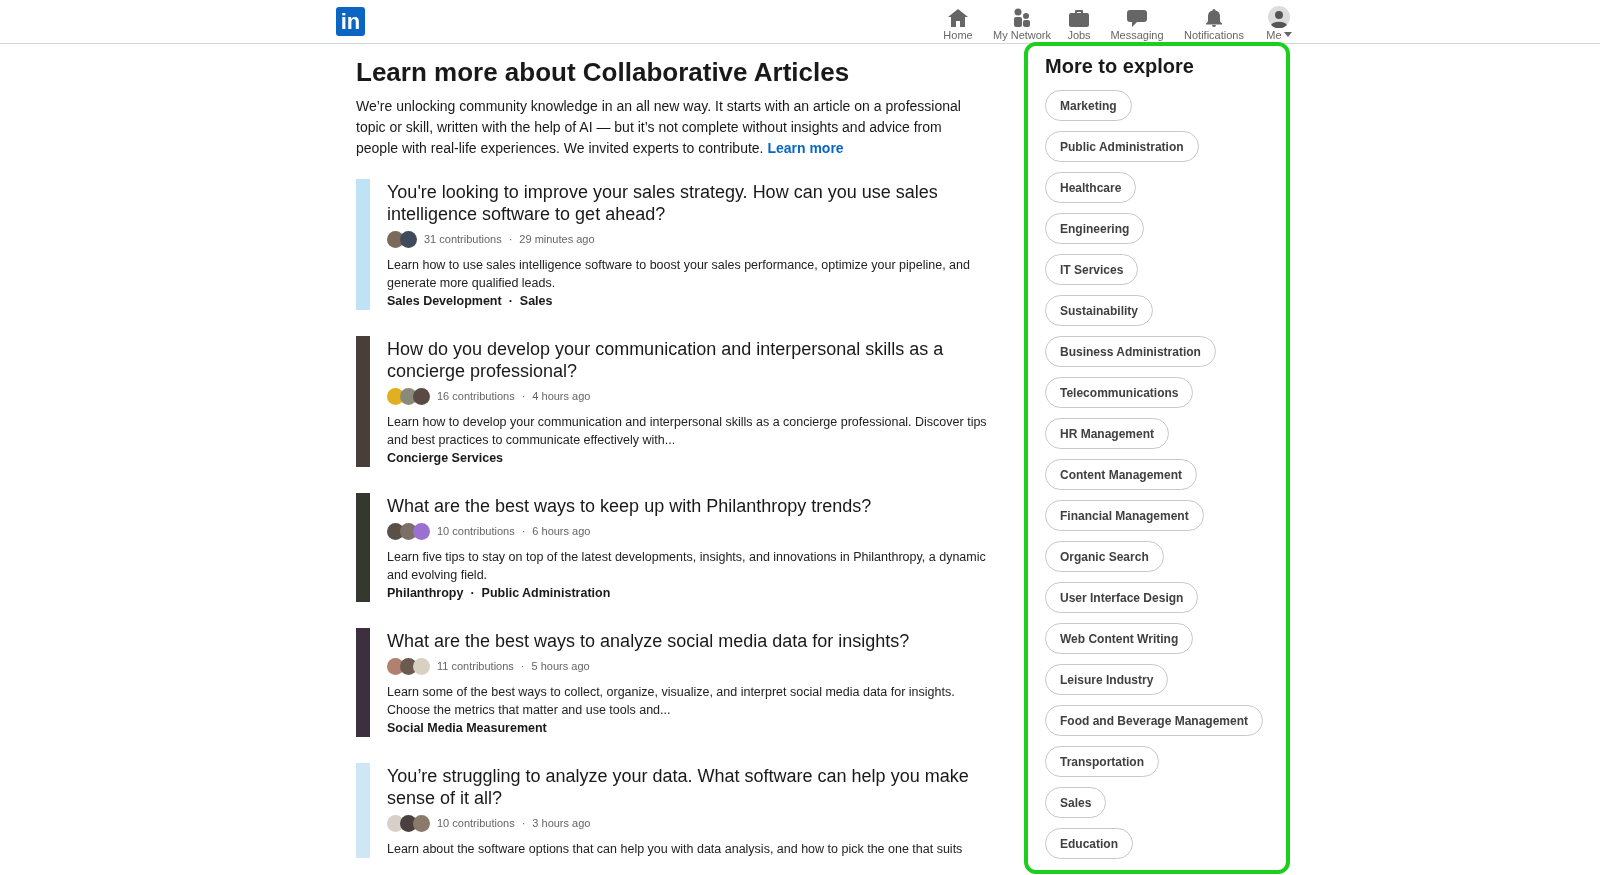 Image resolution: width=1600 pixels, height=875 pixels. What do you see at coordinates (603, 72) in the screenshot?
I see `page-title: Learn more about Collaborative Articles` at bounding box center [603, 72].